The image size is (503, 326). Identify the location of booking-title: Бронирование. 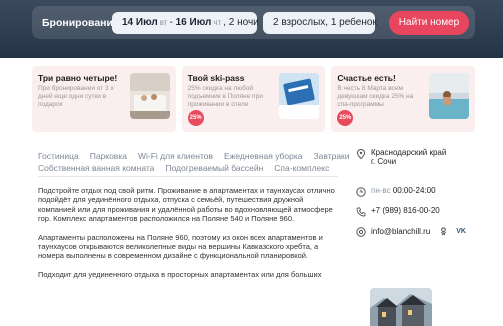
(80, 22).